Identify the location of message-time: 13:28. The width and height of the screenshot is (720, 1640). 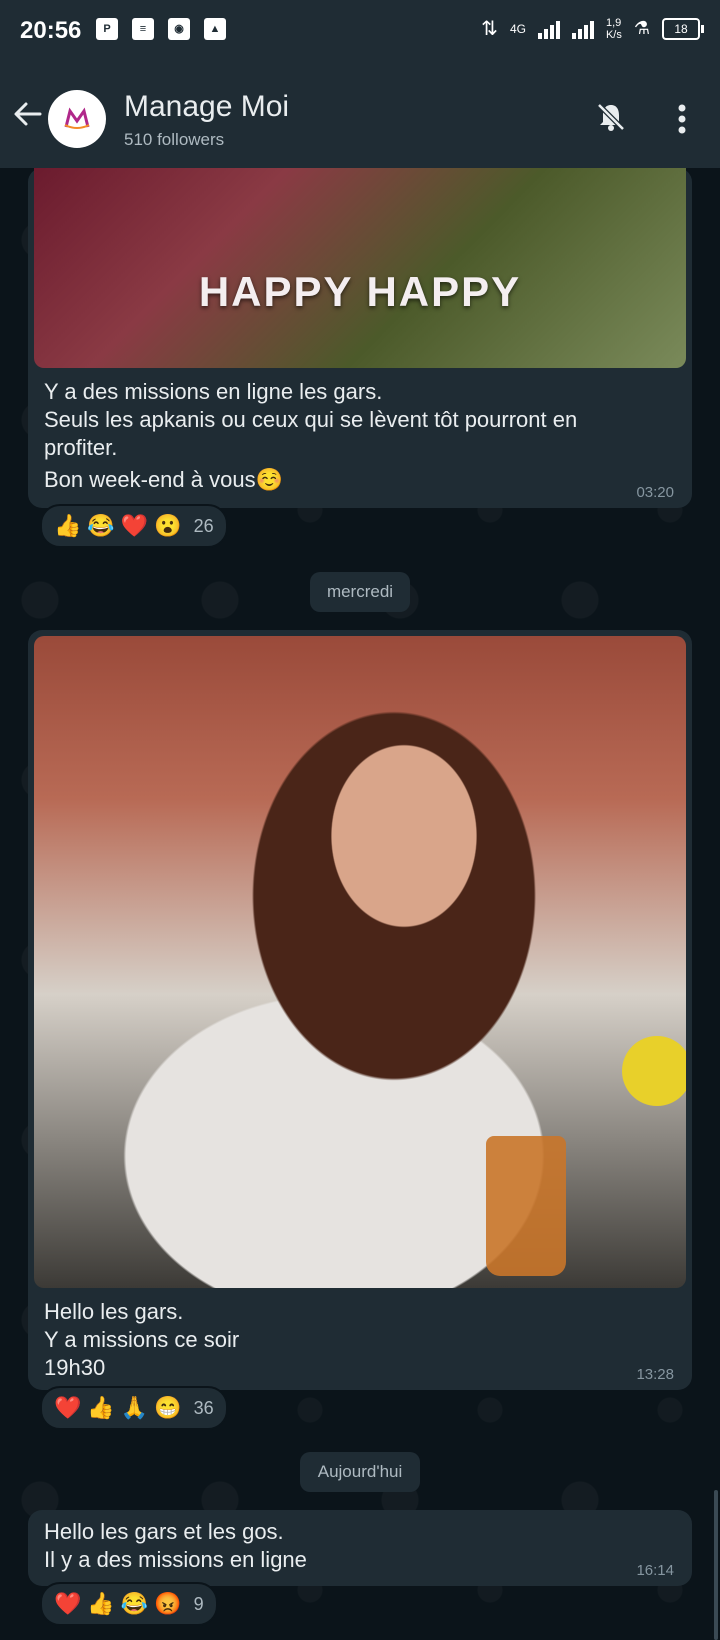
(655, 1374).